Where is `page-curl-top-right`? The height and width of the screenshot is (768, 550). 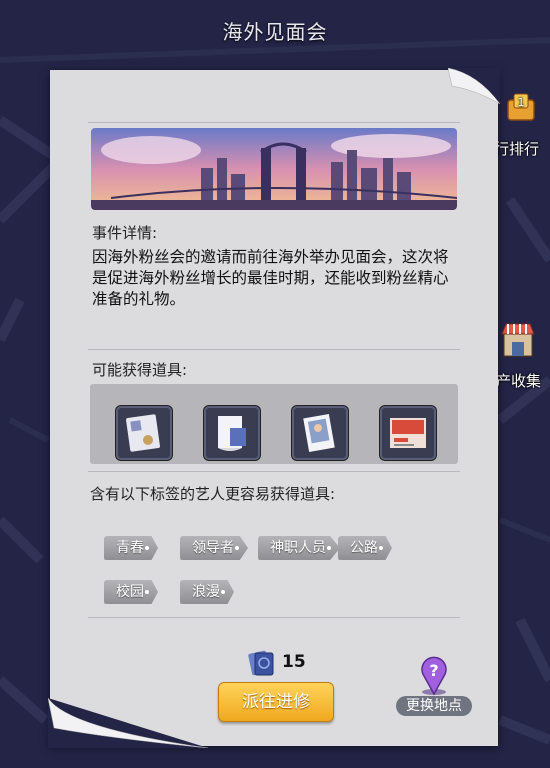
page-curl-top-right is located at coordinates (474, 86).